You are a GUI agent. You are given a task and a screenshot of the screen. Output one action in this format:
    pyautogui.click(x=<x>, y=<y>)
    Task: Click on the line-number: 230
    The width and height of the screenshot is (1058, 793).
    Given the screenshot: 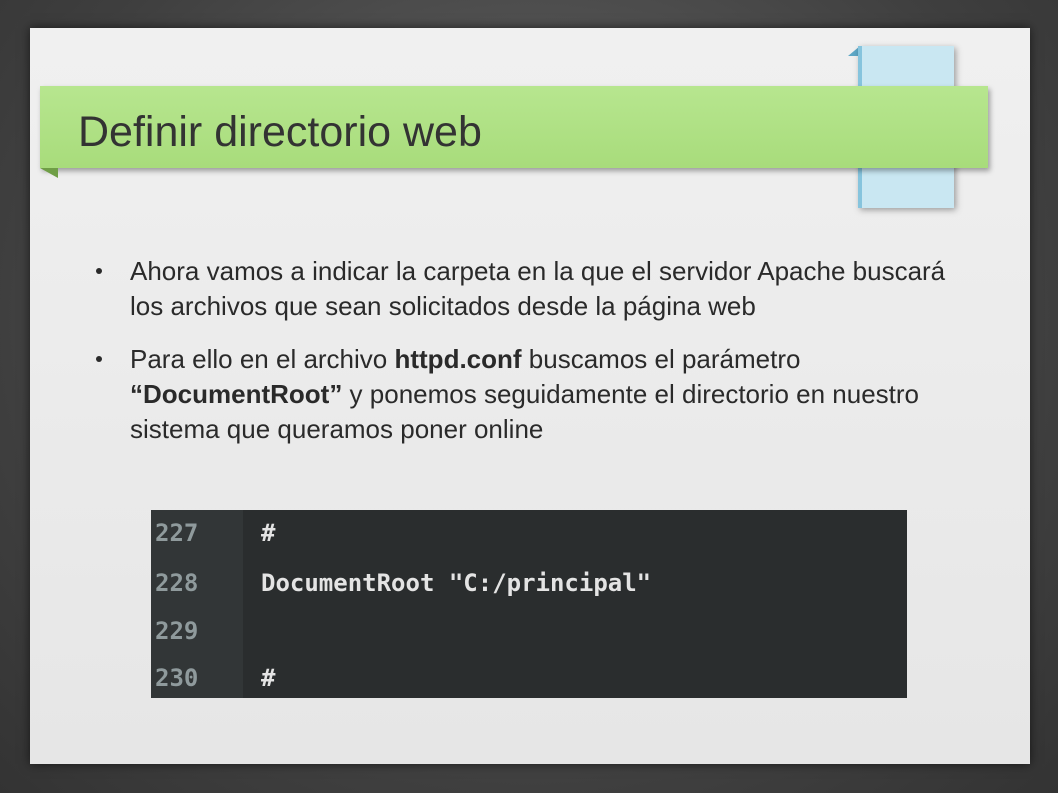 What is the action you would take?
    pyautogui.click(x=177, y=678)
    